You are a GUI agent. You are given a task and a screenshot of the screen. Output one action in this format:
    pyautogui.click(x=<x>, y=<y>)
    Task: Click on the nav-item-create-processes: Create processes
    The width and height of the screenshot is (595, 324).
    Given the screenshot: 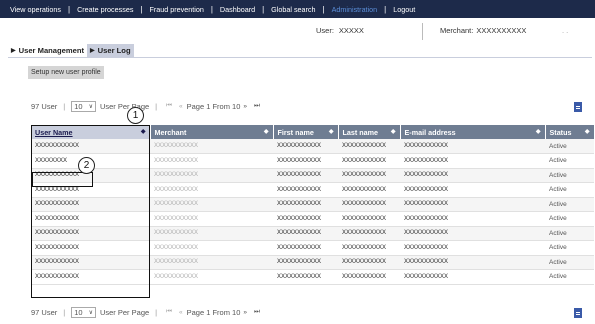 What is the action you would take?
    pyautogui.click(x=105, y=9)
    